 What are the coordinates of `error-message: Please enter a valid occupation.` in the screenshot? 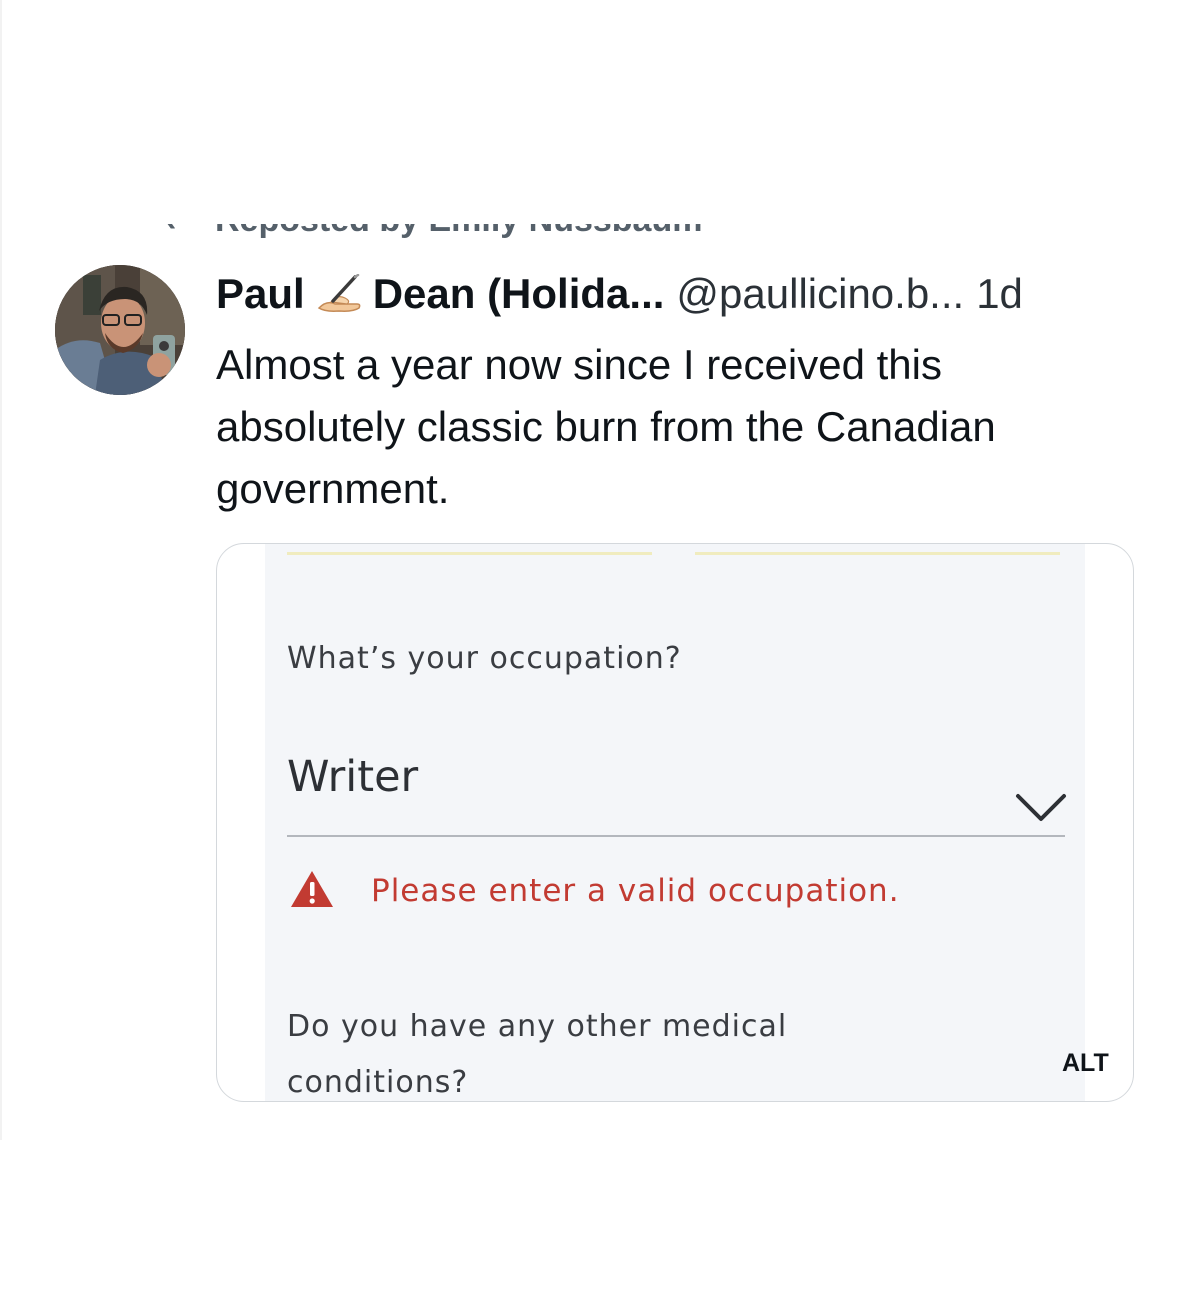 It's located at (635, 891).